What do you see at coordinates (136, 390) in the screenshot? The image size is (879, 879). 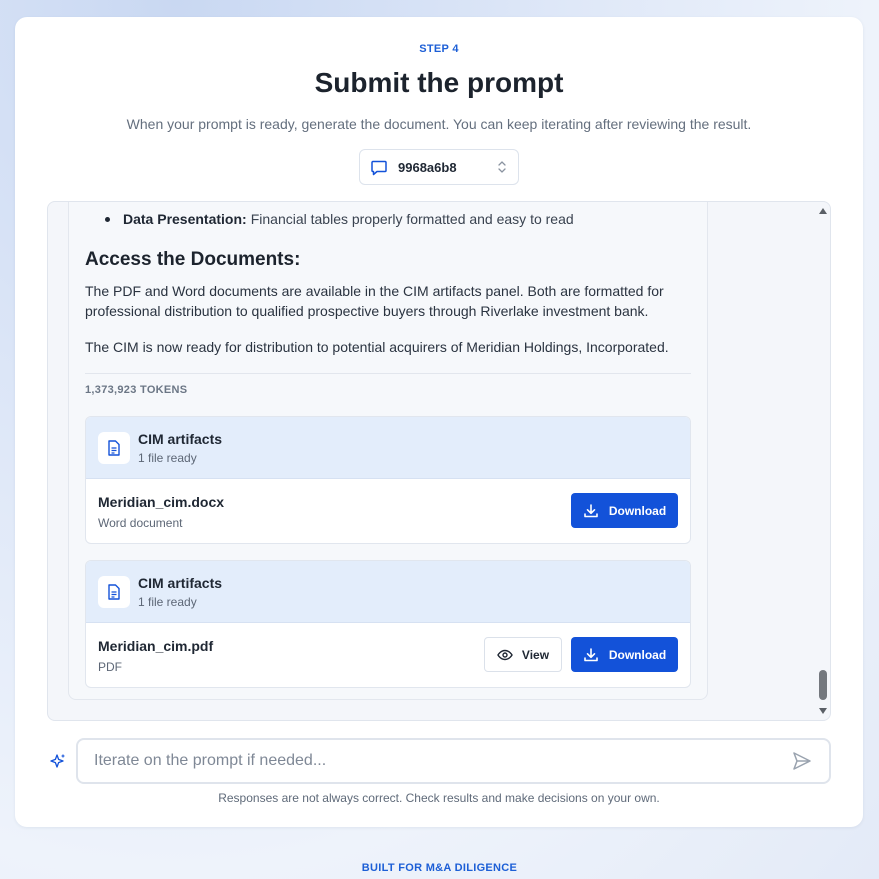 I see `token-count: 1,373,923 TOKENS` at bounding box center [136, 390].